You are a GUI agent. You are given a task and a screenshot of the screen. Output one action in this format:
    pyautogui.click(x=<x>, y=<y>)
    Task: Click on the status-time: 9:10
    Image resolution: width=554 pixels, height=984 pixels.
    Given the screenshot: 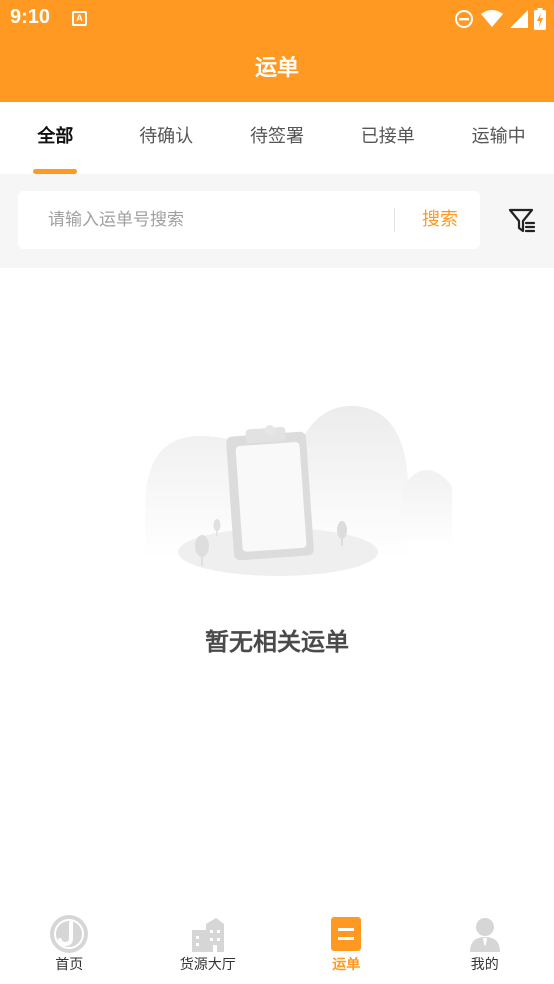 What is the action you would take?
    pyautogui.click(x=30, y=17)
    